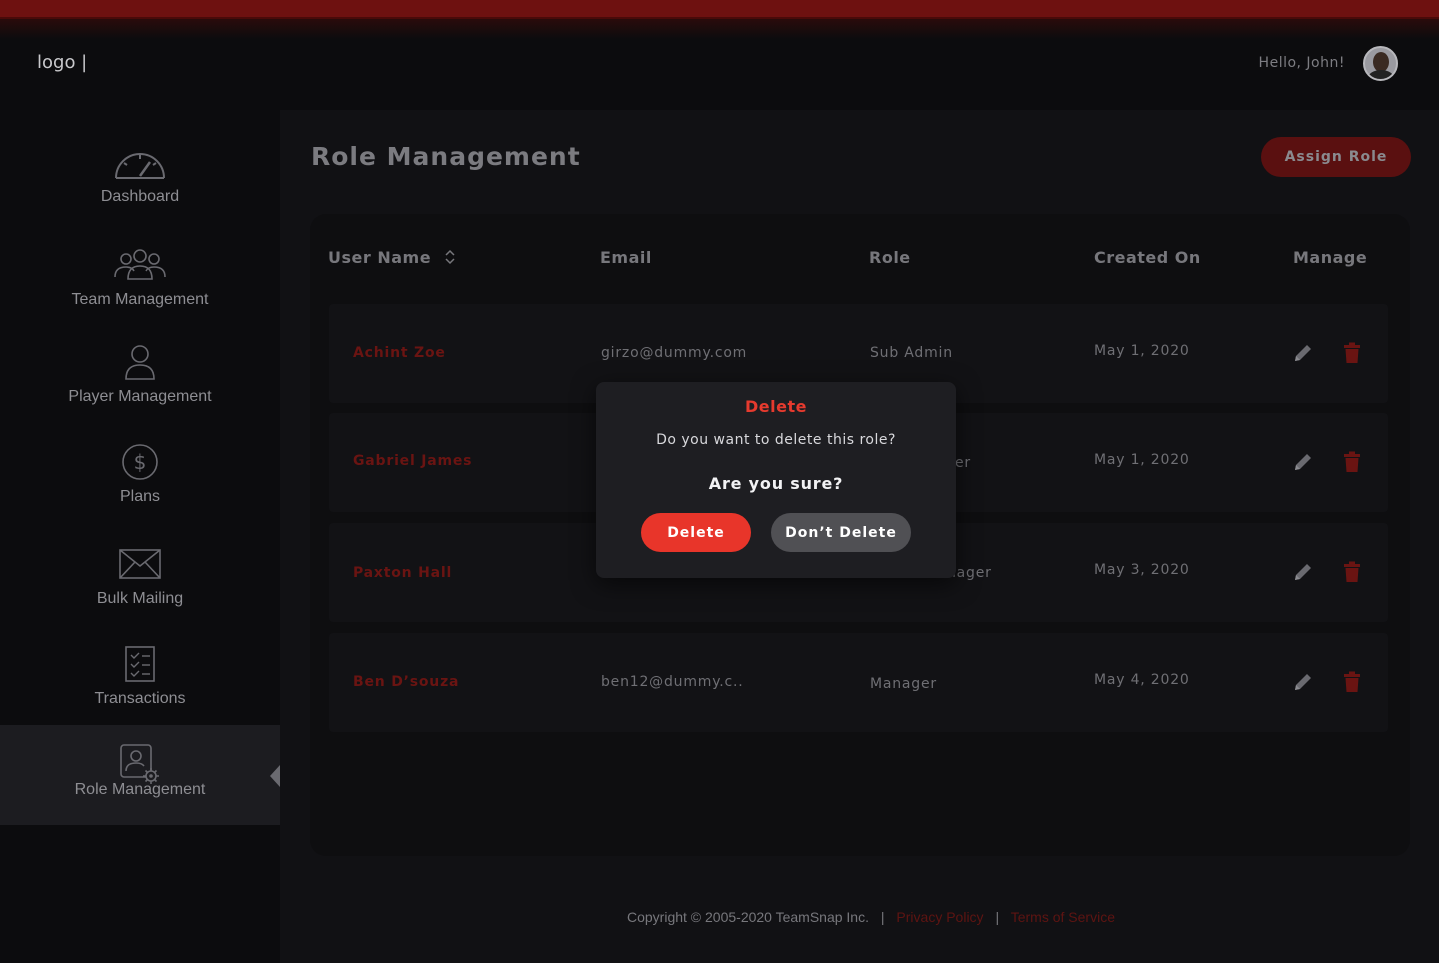 The width and height of the screenshot is (1439, 963). I want to click on dialog-message: Do you want to delete this role?, so click(776, 440).